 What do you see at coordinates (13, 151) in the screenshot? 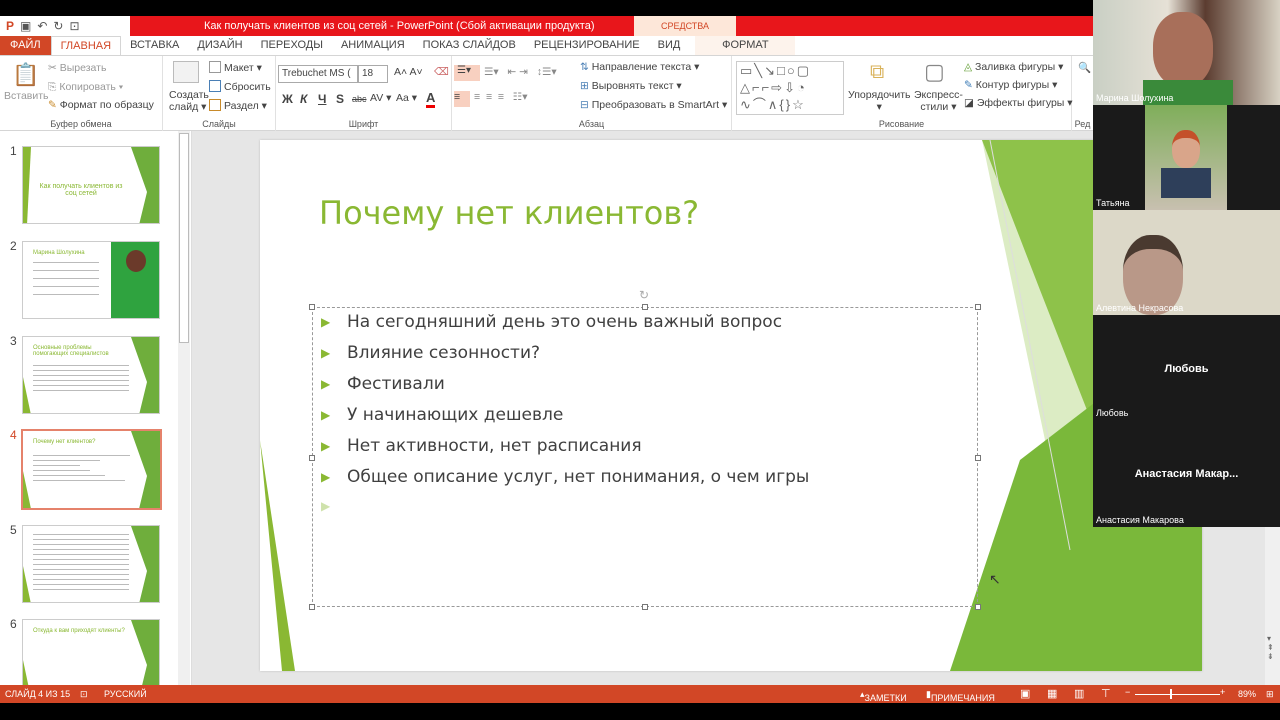
I see `thumb-number: 1` at bounding box center [13, 151].